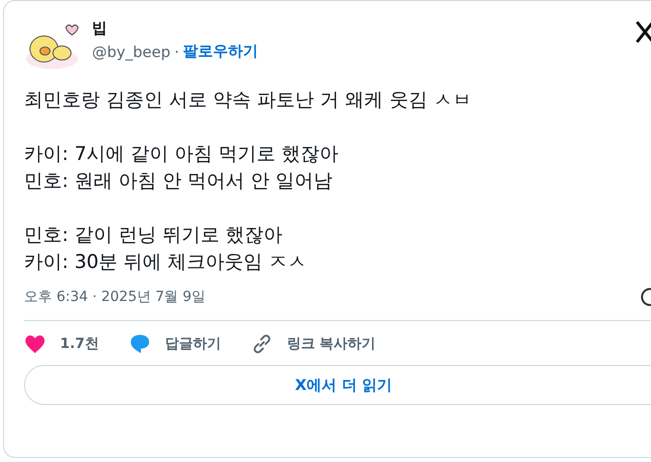  I want to click on tweet-text-line: 카이: 30분 뒤에 체크아웃임 ㅈㅅ, so click(166, 262).